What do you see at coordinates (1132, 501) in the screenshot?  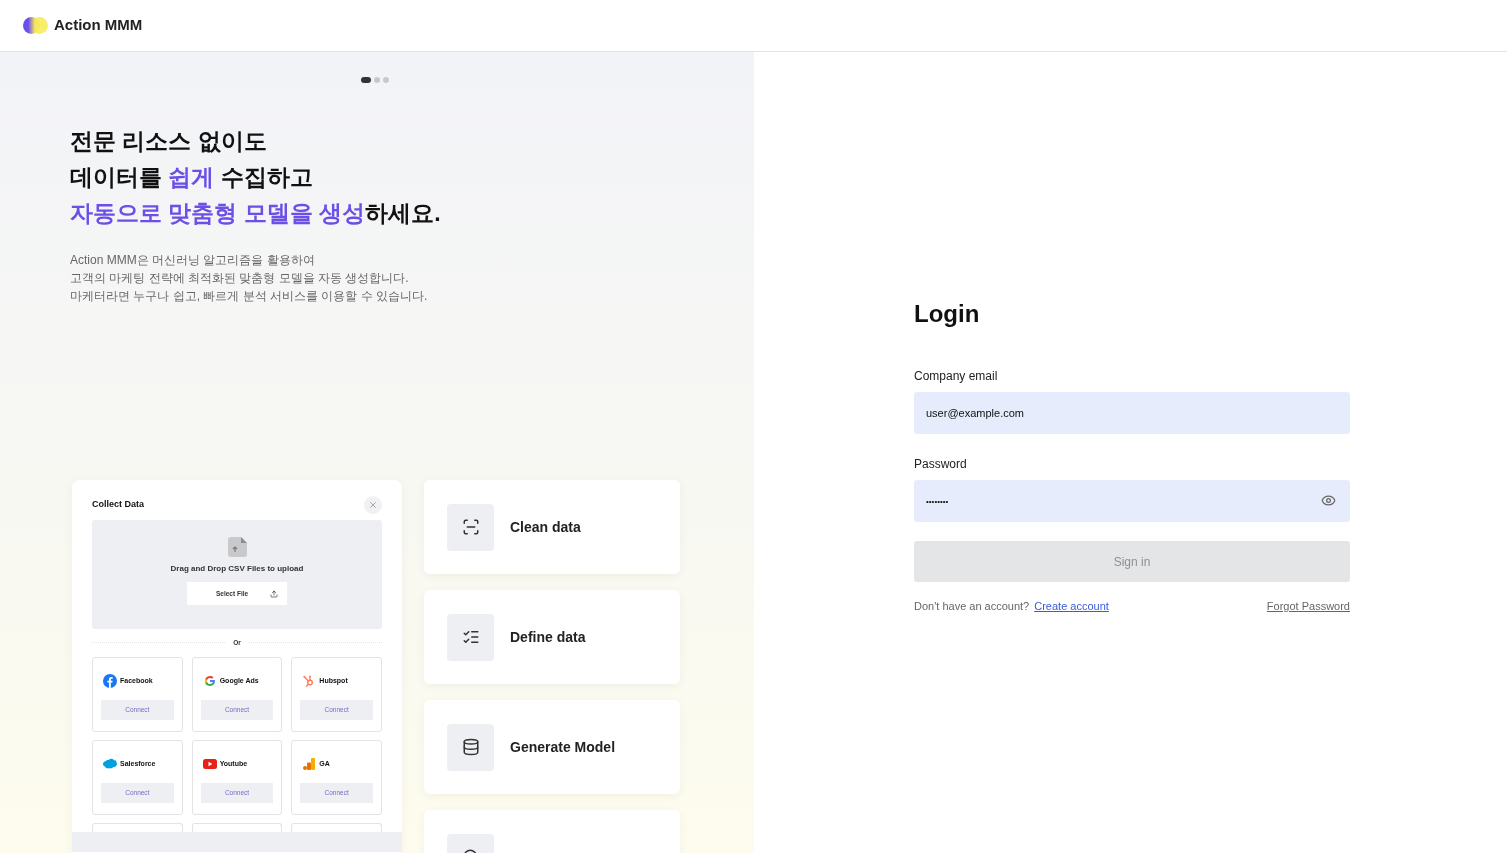 I see `password-input: ••••••••` at bounding box center [1132, 501].